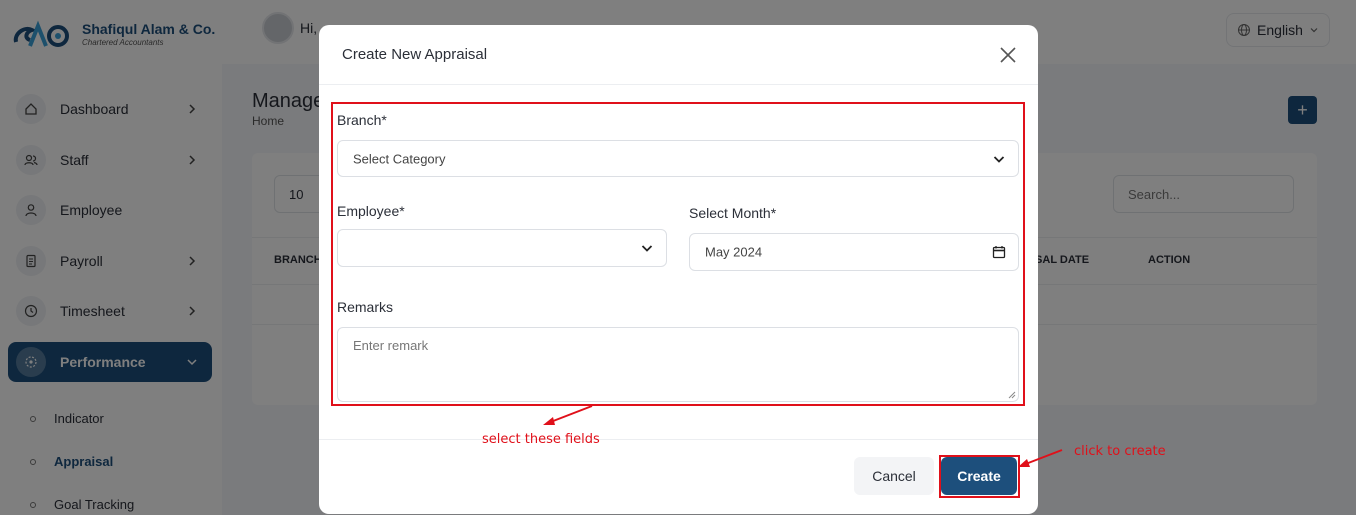 This screenshot has height=515, width=1356. What do you see at coordinates (979, 476) in the screenshot?
I see `annotation-create-box` at bounding box center [979, 476].